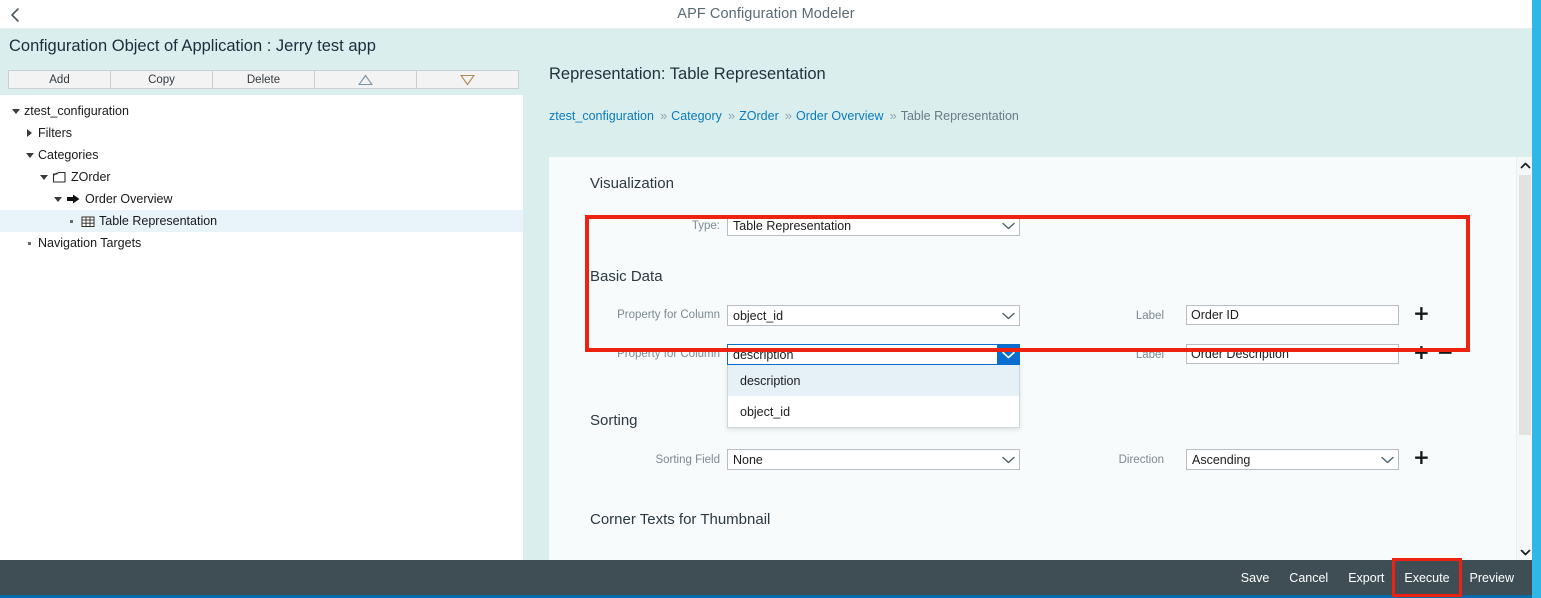 This screenshot has height=598, width=1541. I want to click on save-button: Save, so click(1255, 577).